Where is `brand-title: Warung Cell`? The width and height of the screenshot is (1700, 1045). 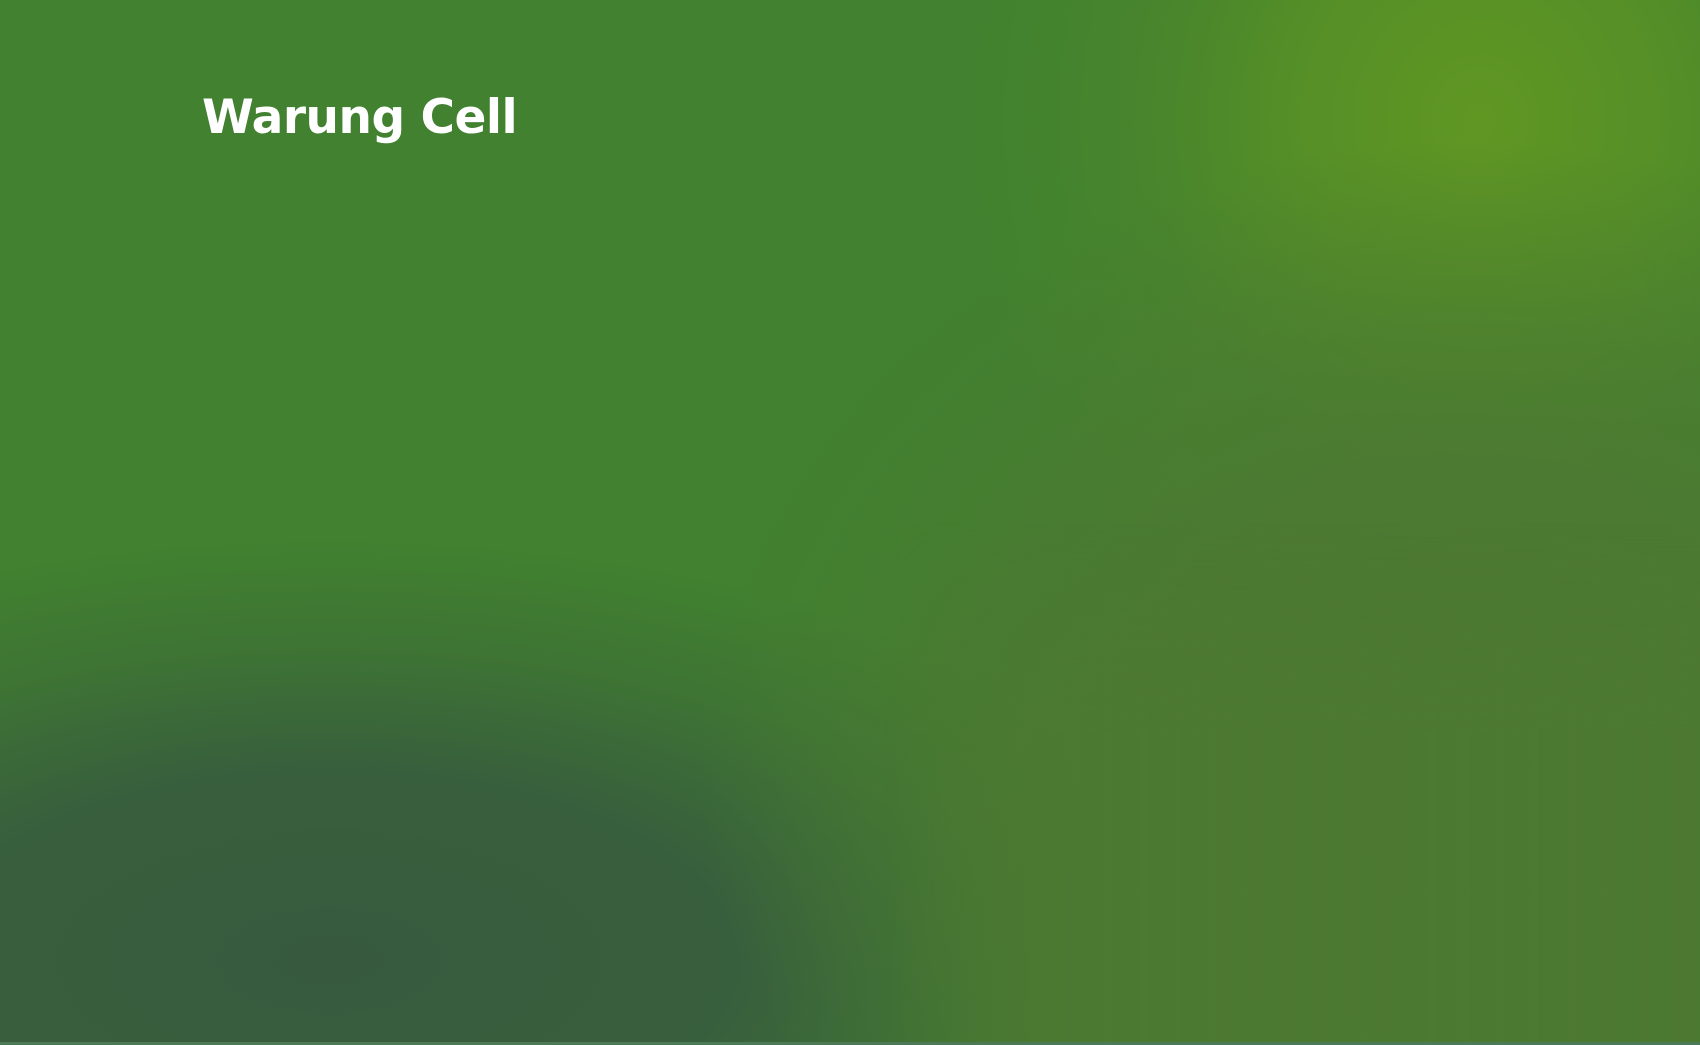
brand-title: Warung Cell is located at coordinates (360, 117).